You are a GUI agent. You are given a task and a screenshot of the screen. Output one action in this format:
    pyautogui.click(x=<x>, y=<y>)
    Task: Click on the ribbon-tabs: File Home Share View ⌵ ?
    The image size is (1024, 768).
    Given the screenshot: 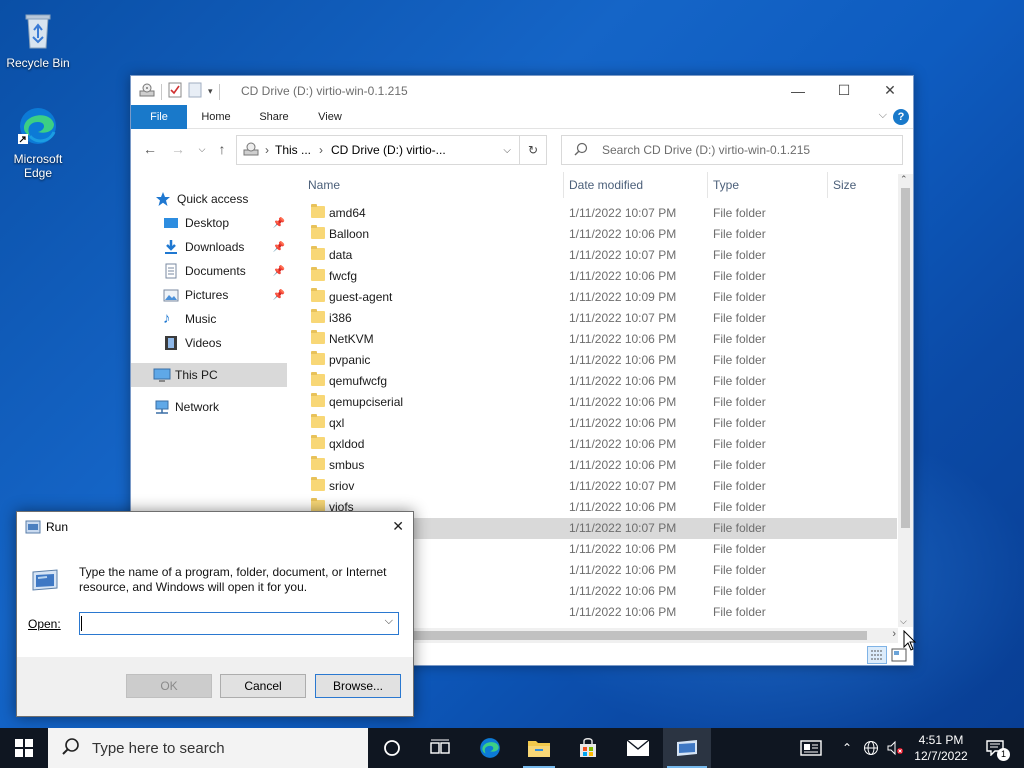 What is the action you would take?
    pyautogui.click(x=522, y=117)
    